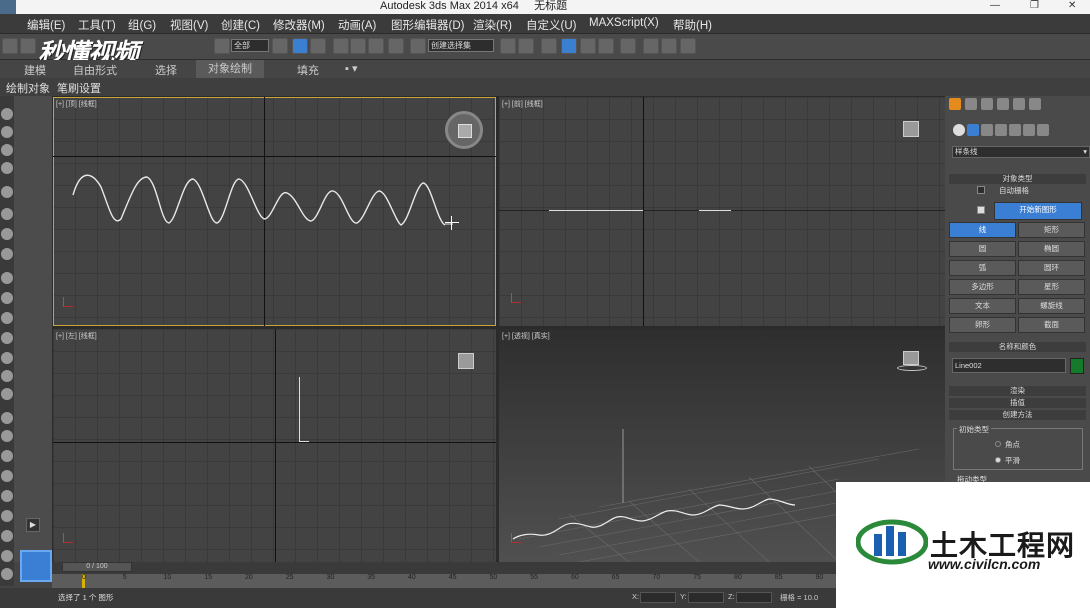 The width and height of the screenshot is (1090, 608). Describe the element at coordinates (998, 460) in the screenshot. I see `smooth-radio` at that location.